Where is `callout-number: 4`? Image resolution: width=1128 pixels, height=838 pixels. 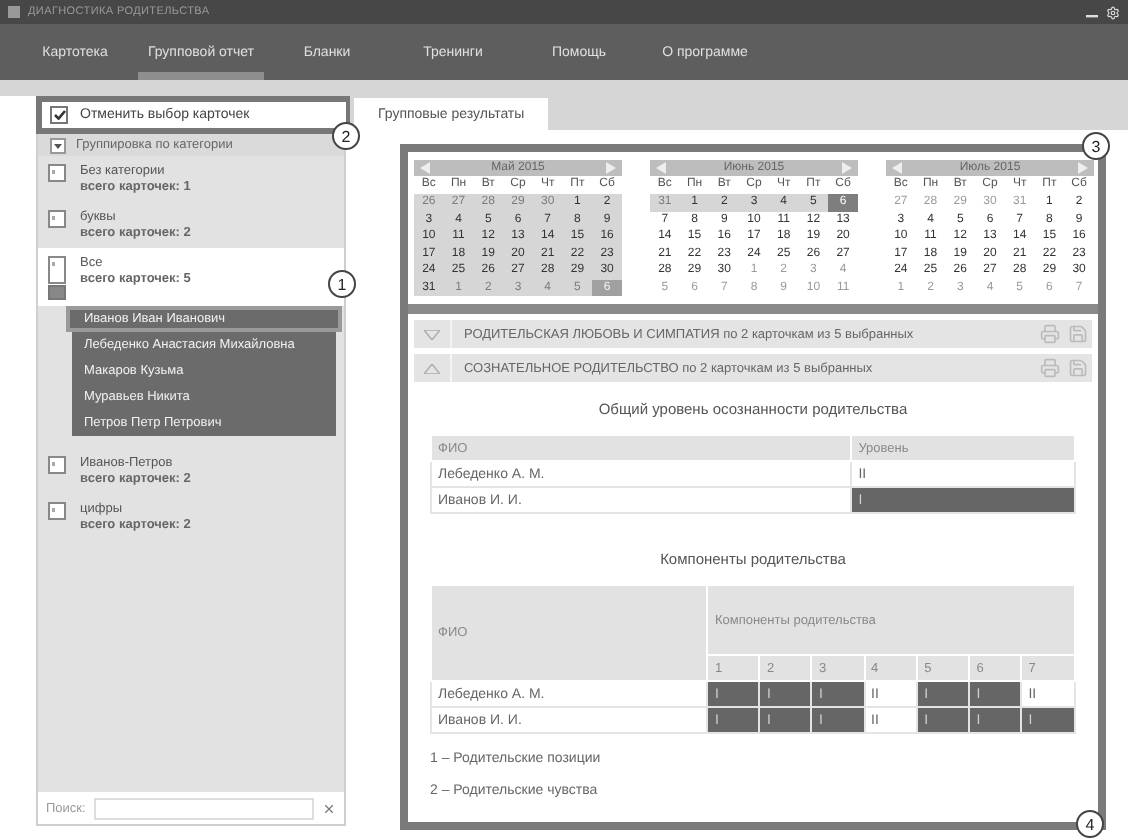 callout-number: 4 is located at coordinates (1090, 824).